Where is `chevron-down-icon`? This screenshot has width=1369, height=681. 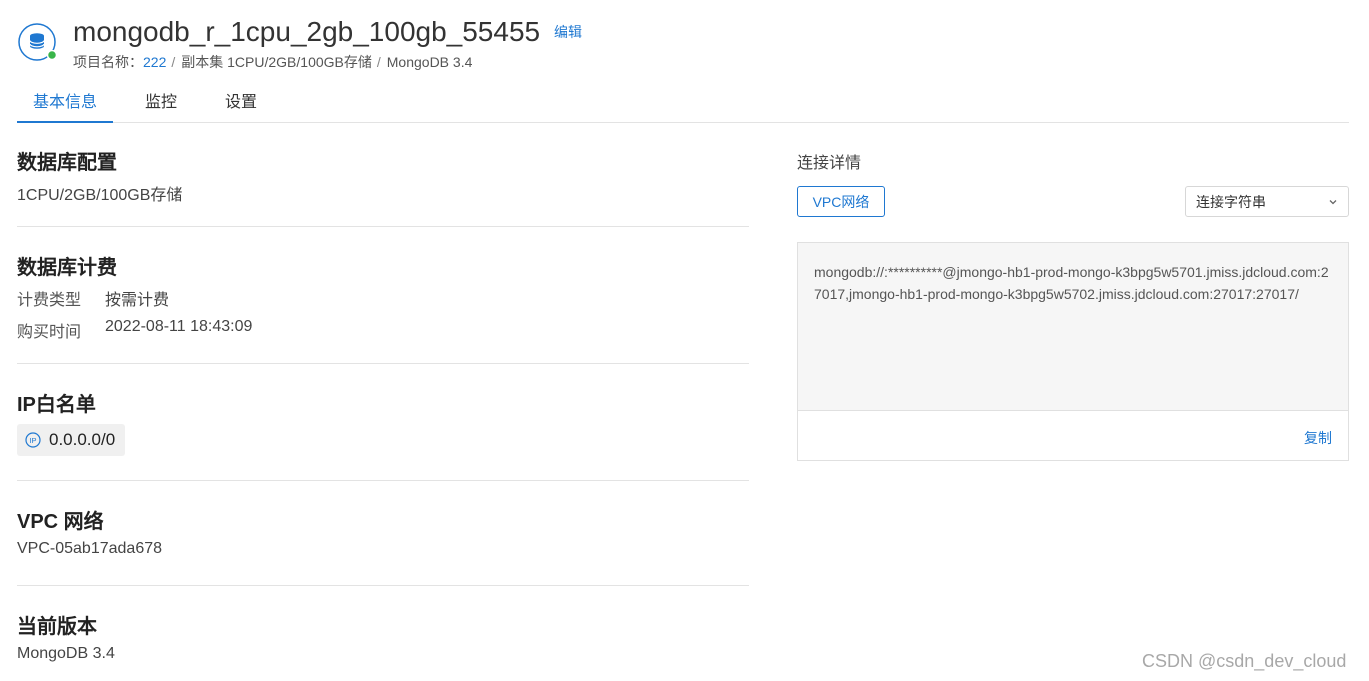
chevron-down-icon is located at coordinates (1333, 202).